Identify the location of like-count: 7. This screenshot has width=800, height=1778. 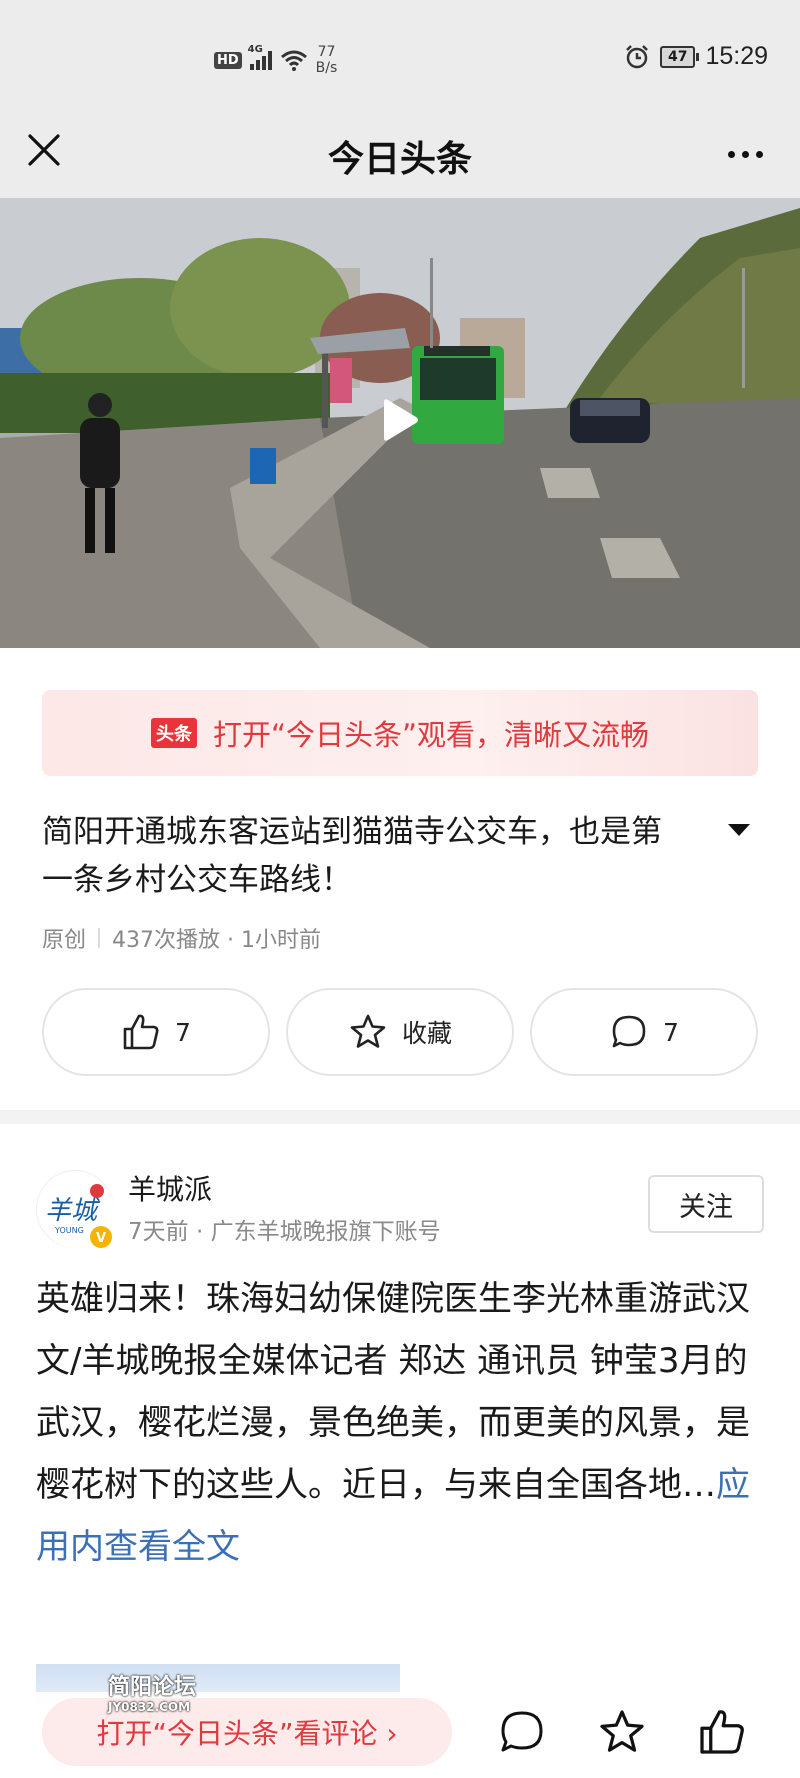
(183, 1032).